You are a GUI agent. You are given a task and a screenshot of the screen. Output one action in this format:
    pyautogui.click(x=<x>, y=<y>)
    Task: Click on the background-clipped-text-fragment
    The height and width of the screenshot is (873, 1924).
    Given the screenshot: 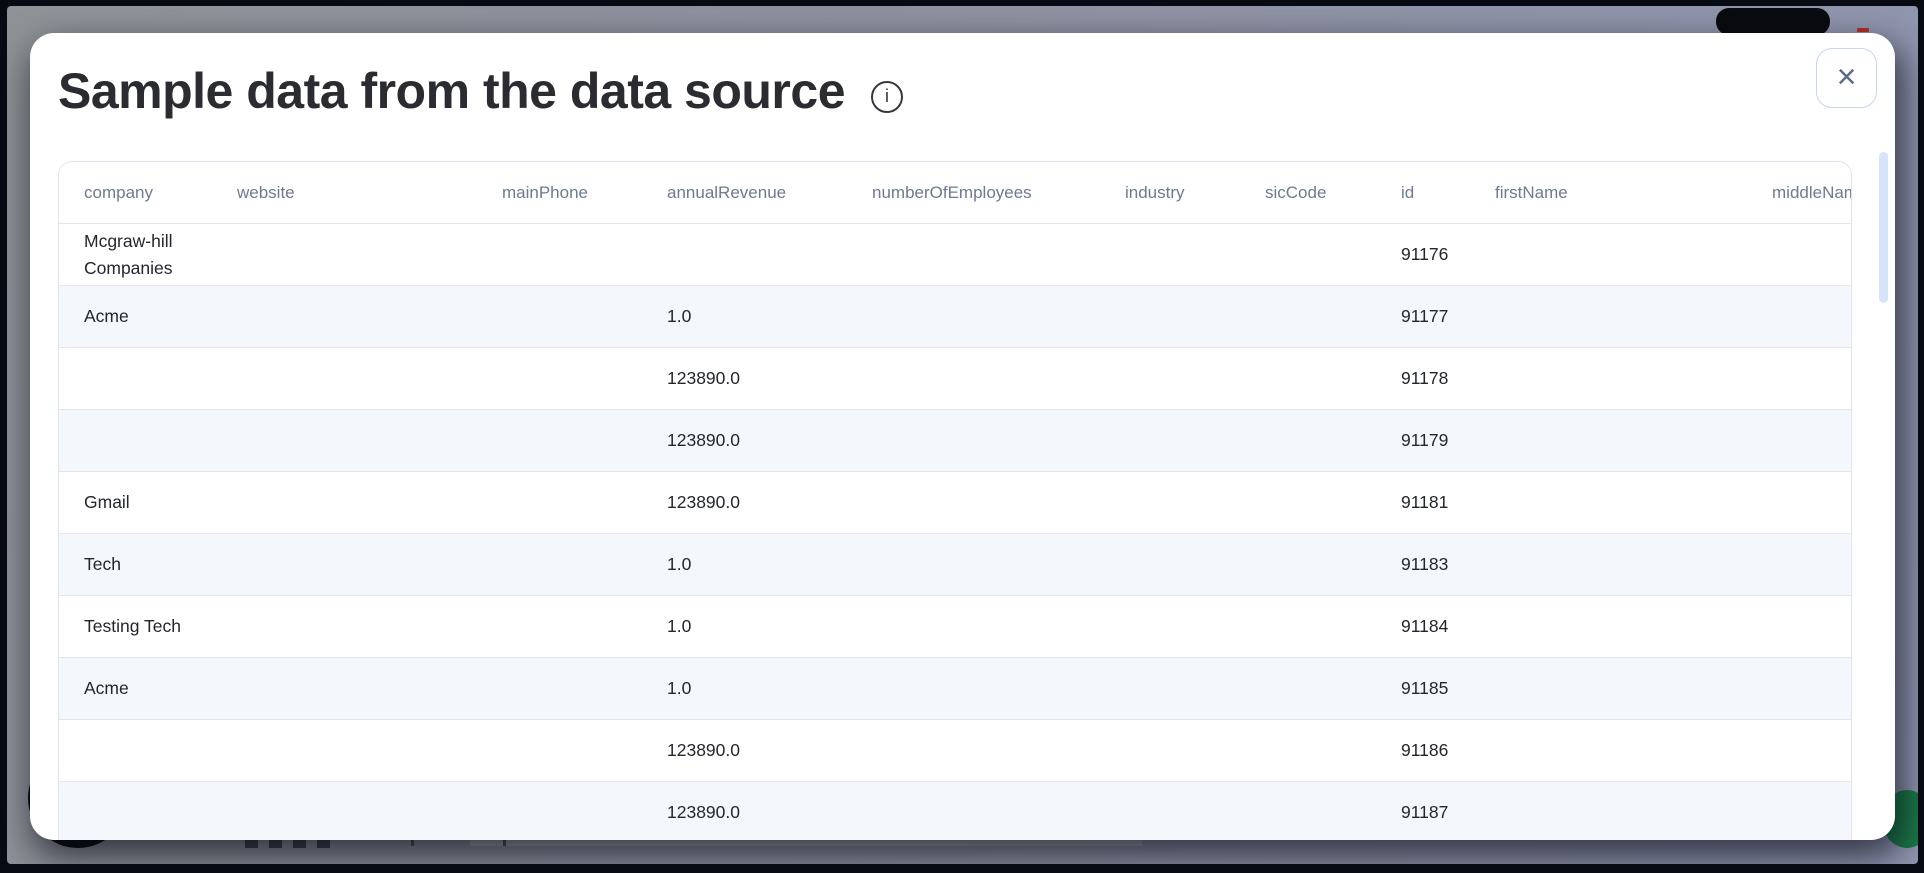 What is the action you would take?
    pyautogui.click(x=291, y=843)
    